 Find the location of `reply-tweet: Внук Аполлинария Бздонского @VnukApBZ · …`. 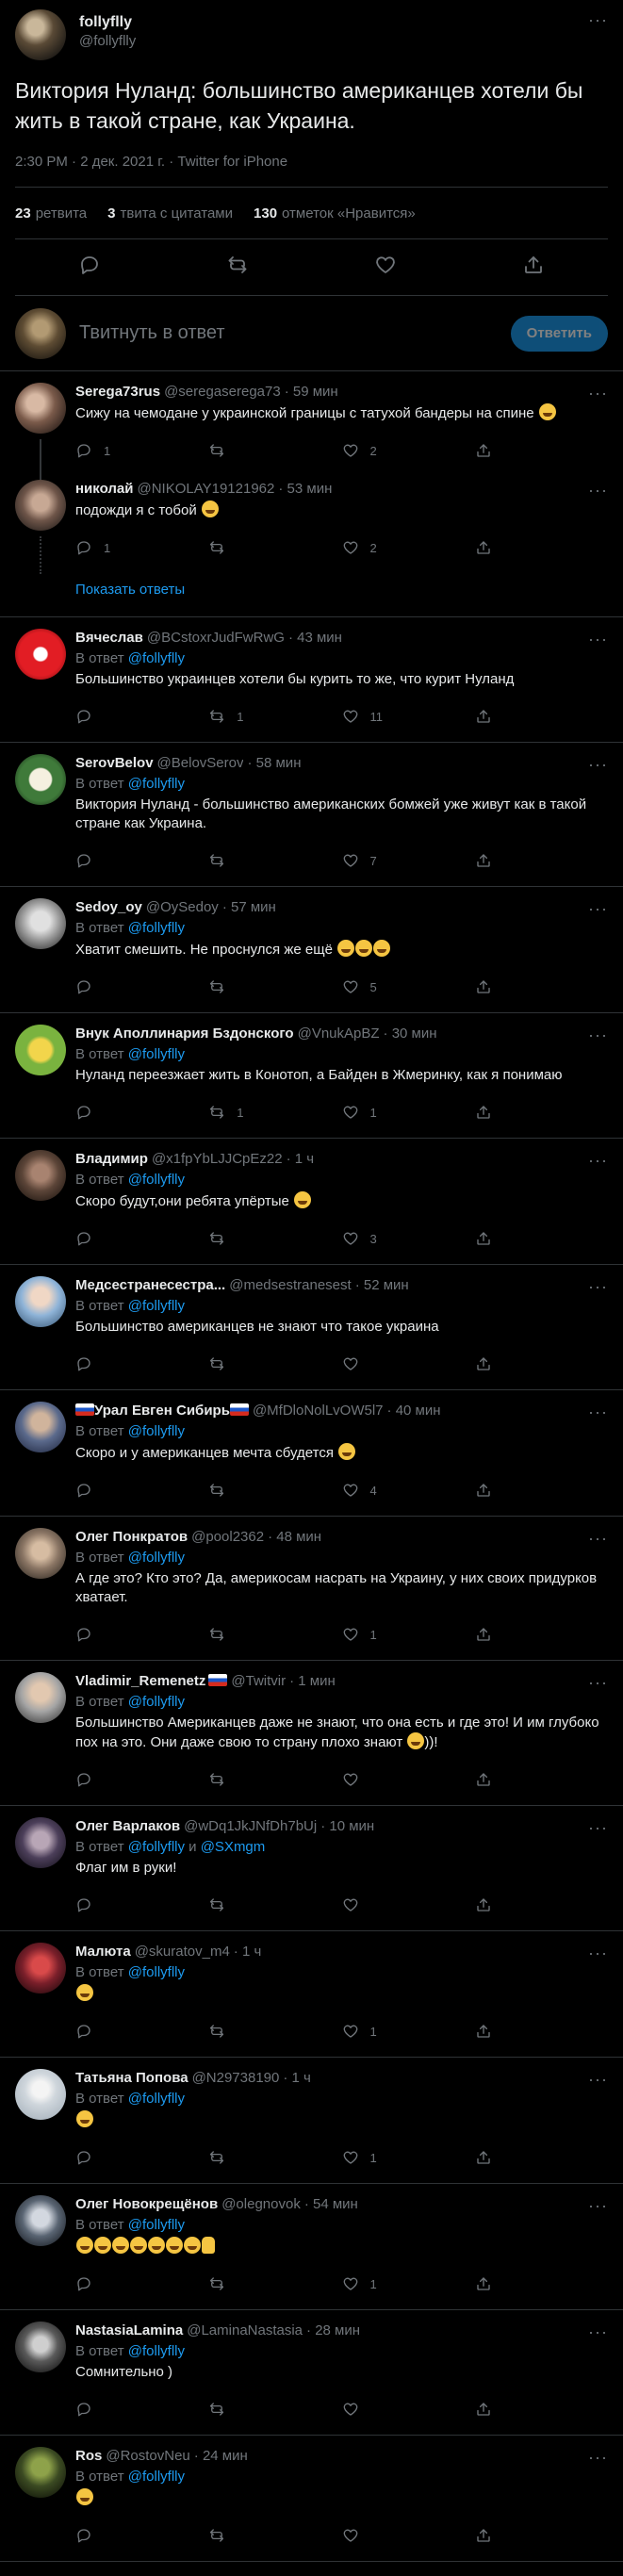

reply-tweet: Внук Аполлинария Бздонского @VnukApBZ · … is located at coordinates (311, 1076).